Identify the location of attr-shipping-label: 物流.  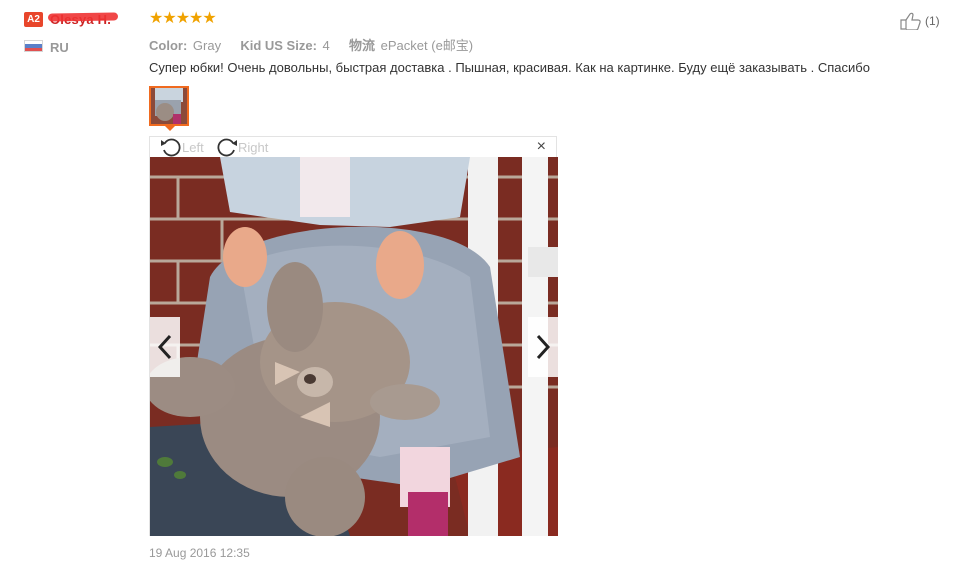
(362, 45).